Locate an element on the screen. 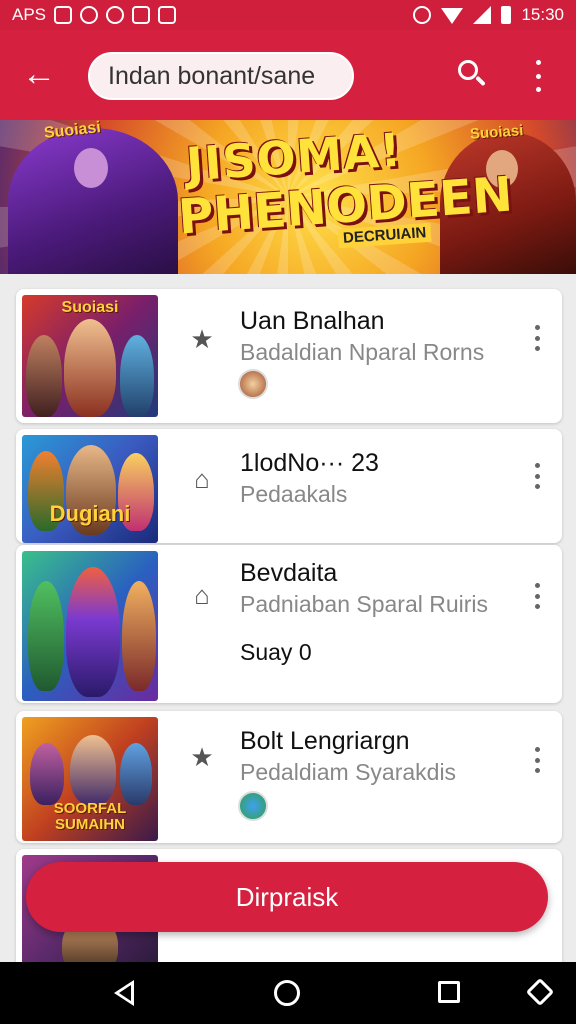 The image size is (576, 1024). message-icon is located at coordinates (141, 15).